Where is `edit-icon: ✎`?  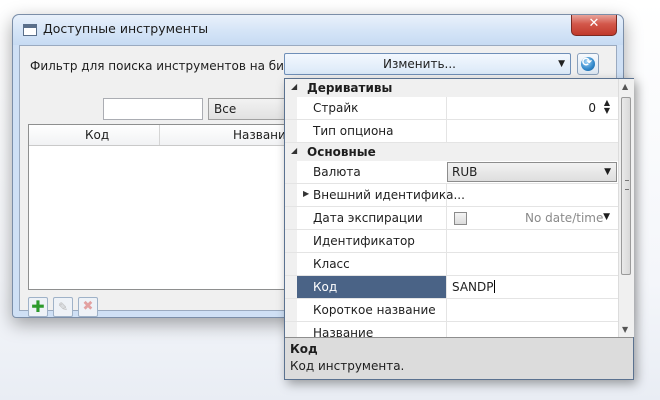
edit-icon: ✎ is located at coordinates (63, 307).